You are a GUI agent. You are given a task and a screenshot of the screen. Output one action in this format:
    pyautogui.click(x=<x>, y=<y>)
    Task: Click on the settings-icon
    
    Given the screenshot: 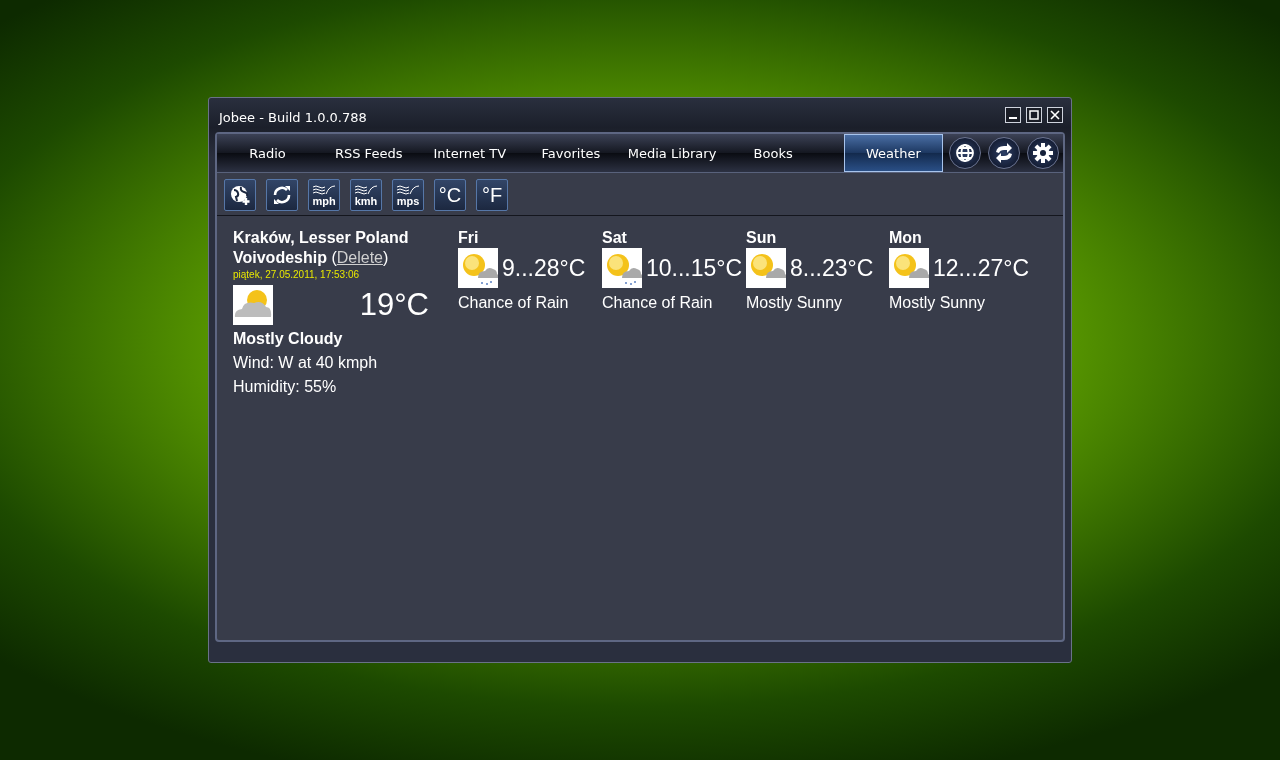 What is the action you would take?
    pyautogui.click(x=1043, y=153)
    